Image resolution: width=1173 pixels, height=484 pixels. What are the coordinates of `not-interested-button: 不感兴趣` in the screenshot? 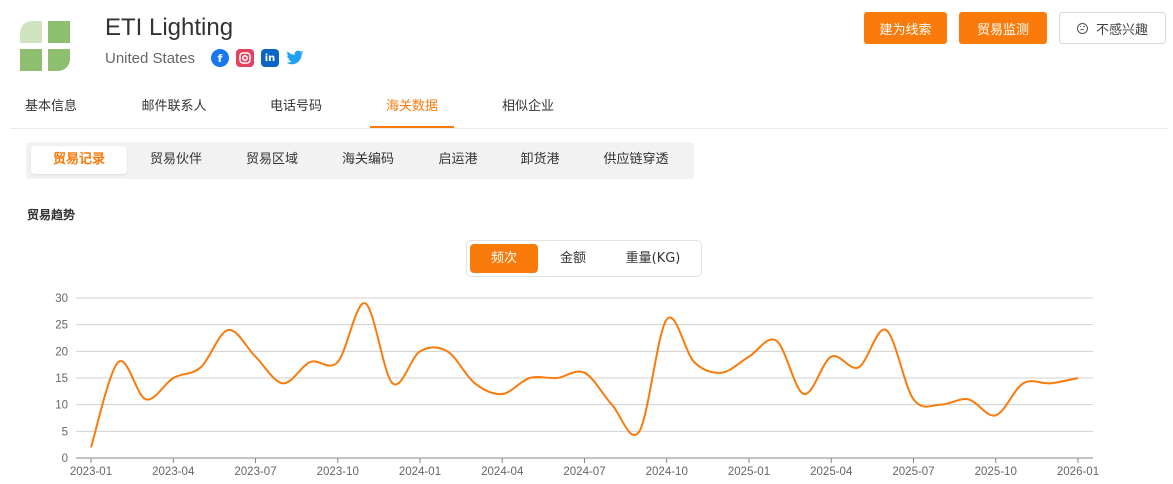 It's located at (1112, 28).